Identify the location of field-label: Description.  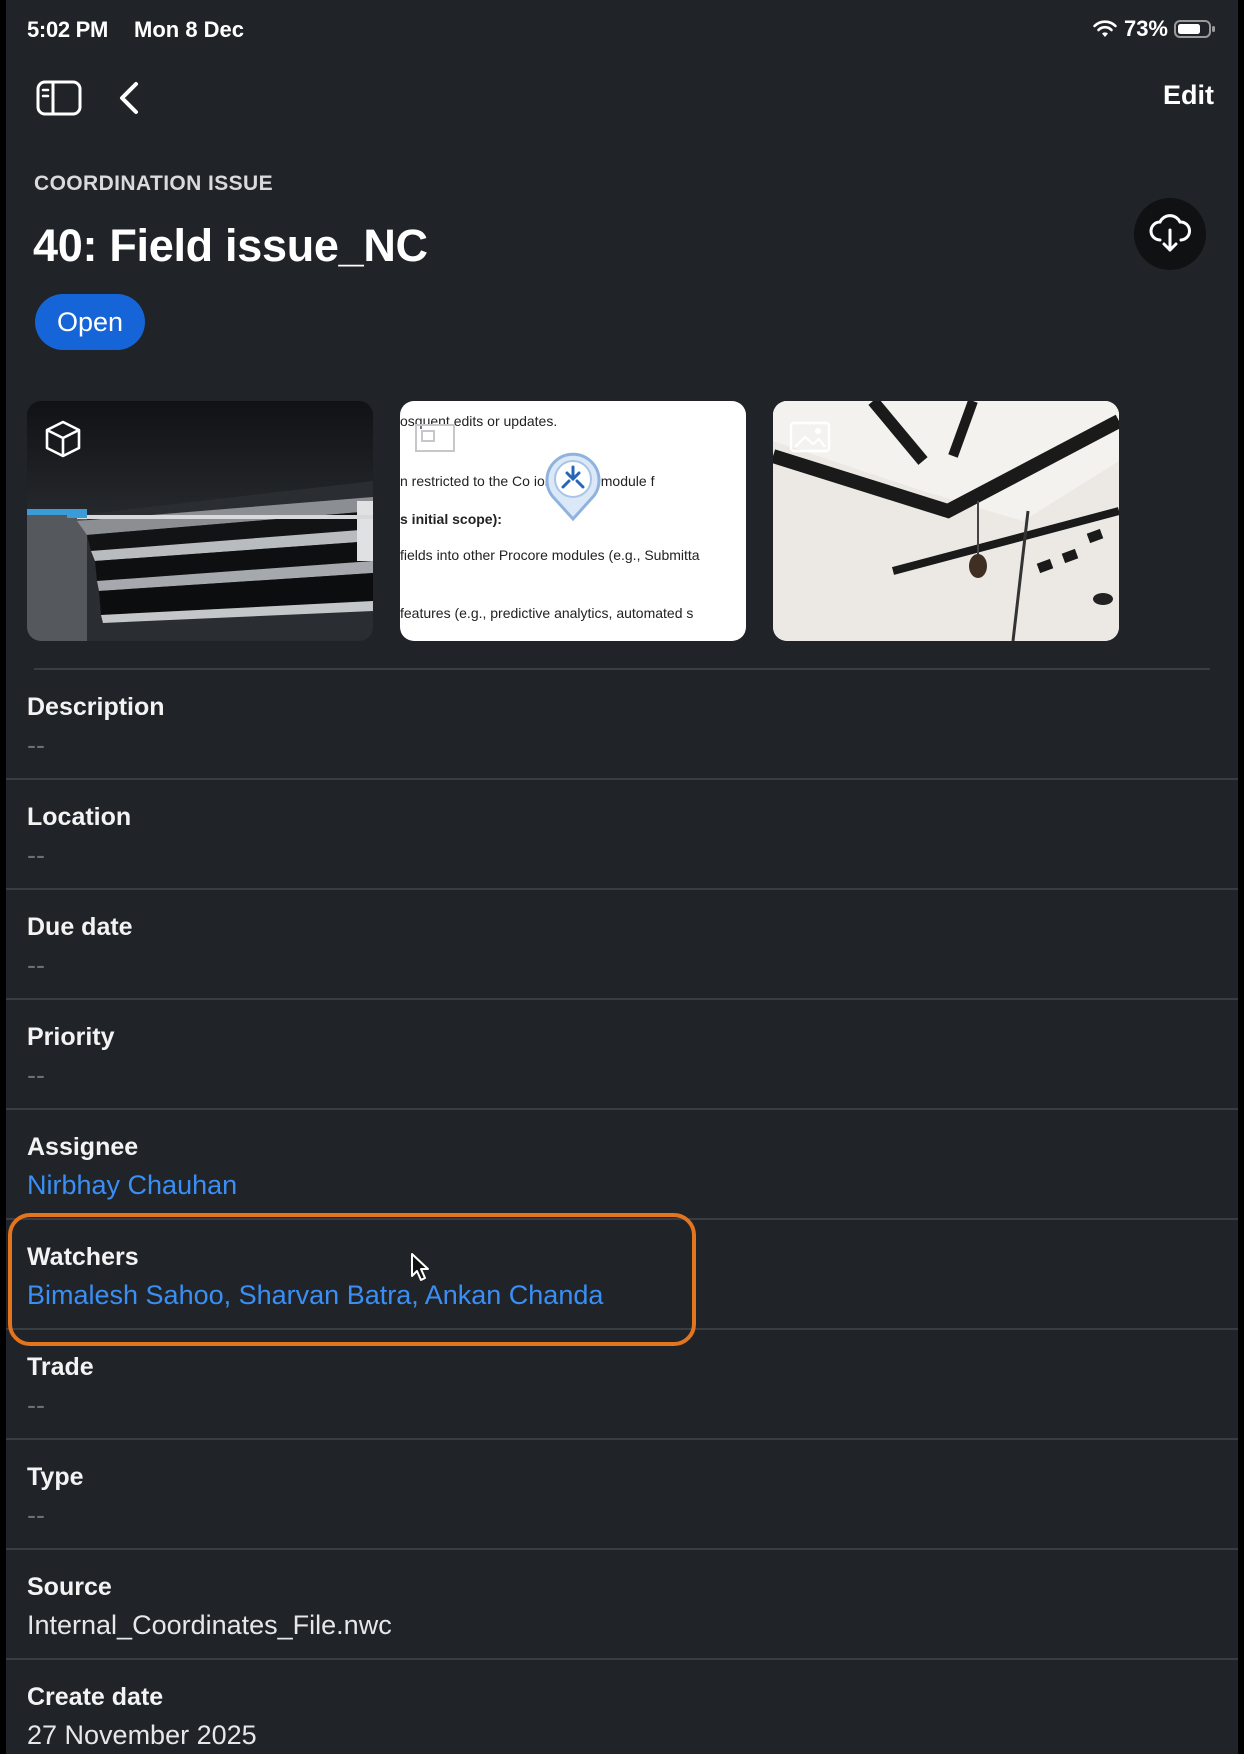
(96, 707).